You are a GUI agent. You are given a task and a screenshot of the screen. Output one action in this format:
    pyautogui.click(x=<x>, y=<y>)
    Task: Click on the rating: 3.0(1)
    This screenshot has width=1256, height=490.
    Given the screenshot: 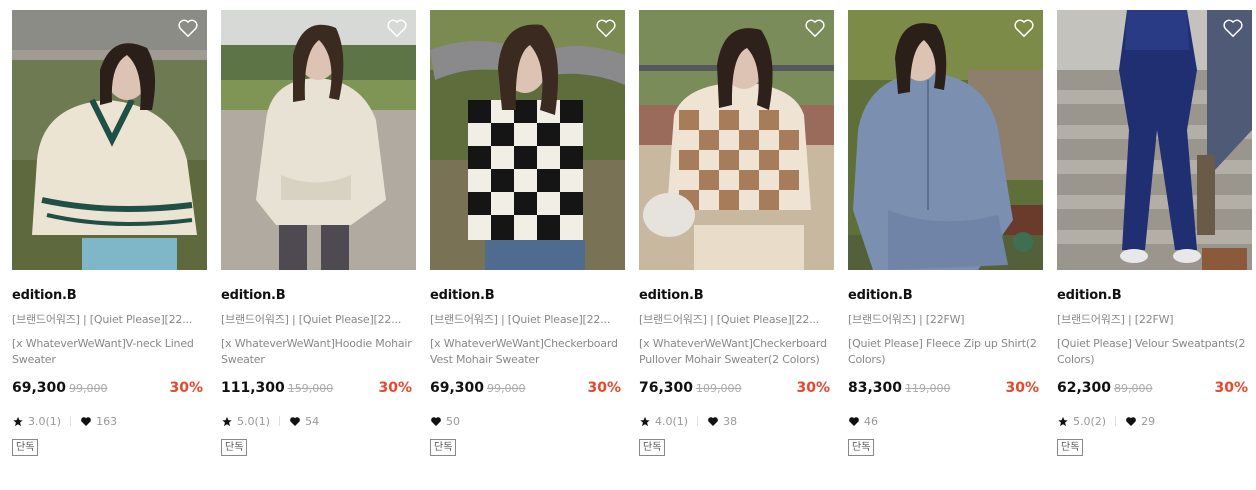 What is the action you would take?
    pyautogui.click(x=36, y=421)
    